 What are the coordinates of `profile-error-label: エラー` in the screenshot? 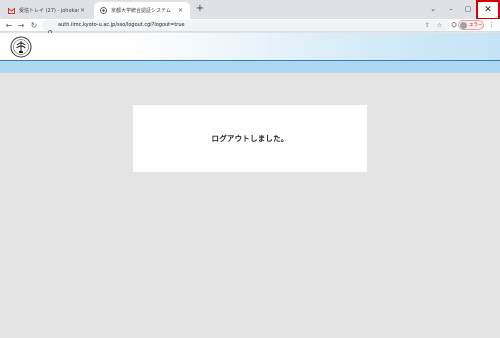 It's located at (476, 25).